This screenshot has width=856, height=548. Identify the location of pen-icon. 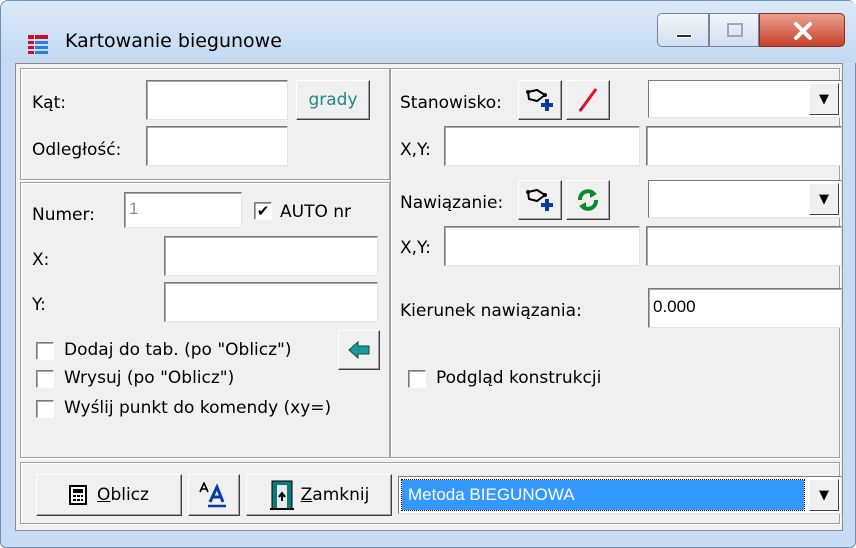
(588, 100).